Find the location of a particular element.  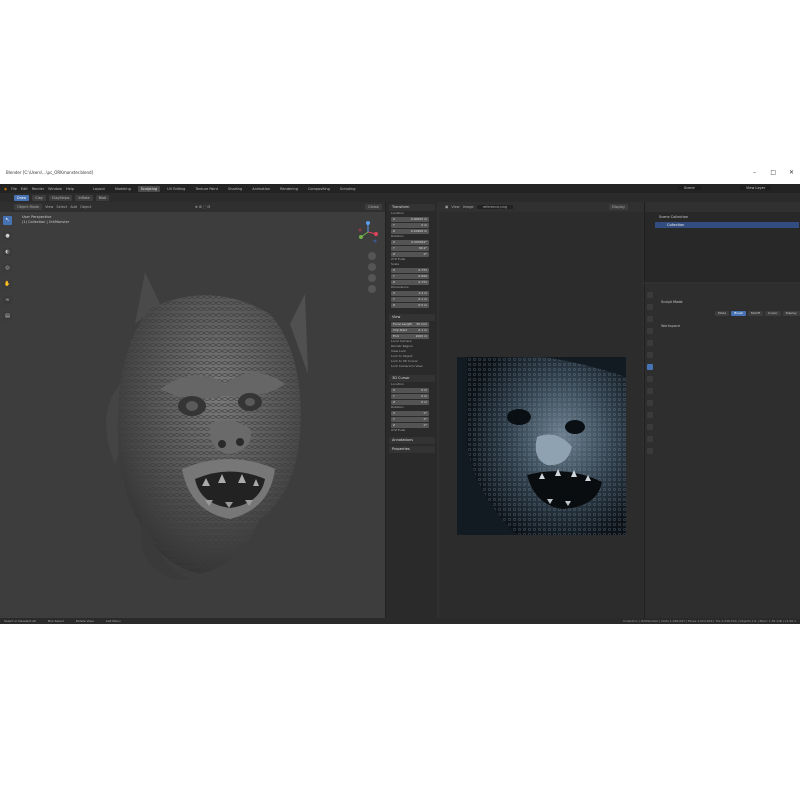

brush-clay: Clay is located at coordinates (39, 197).